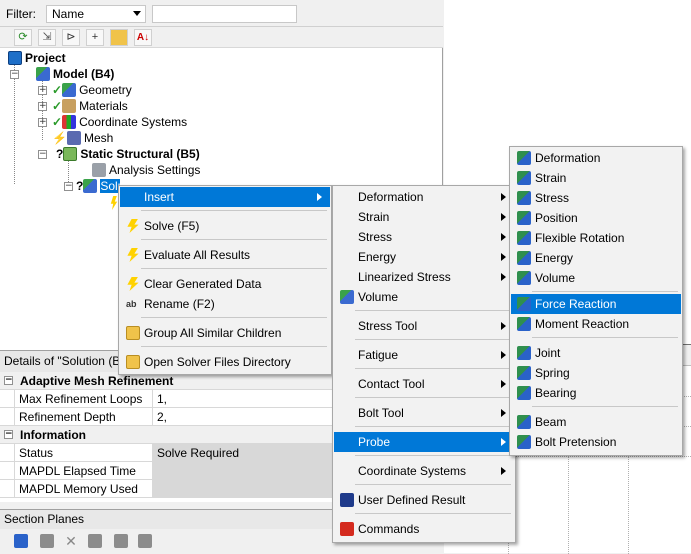  What do you see at coordinates (143, 37) in the screenshot?
I see `sort-az-icon: A↓` at bounding box center [143, 37].